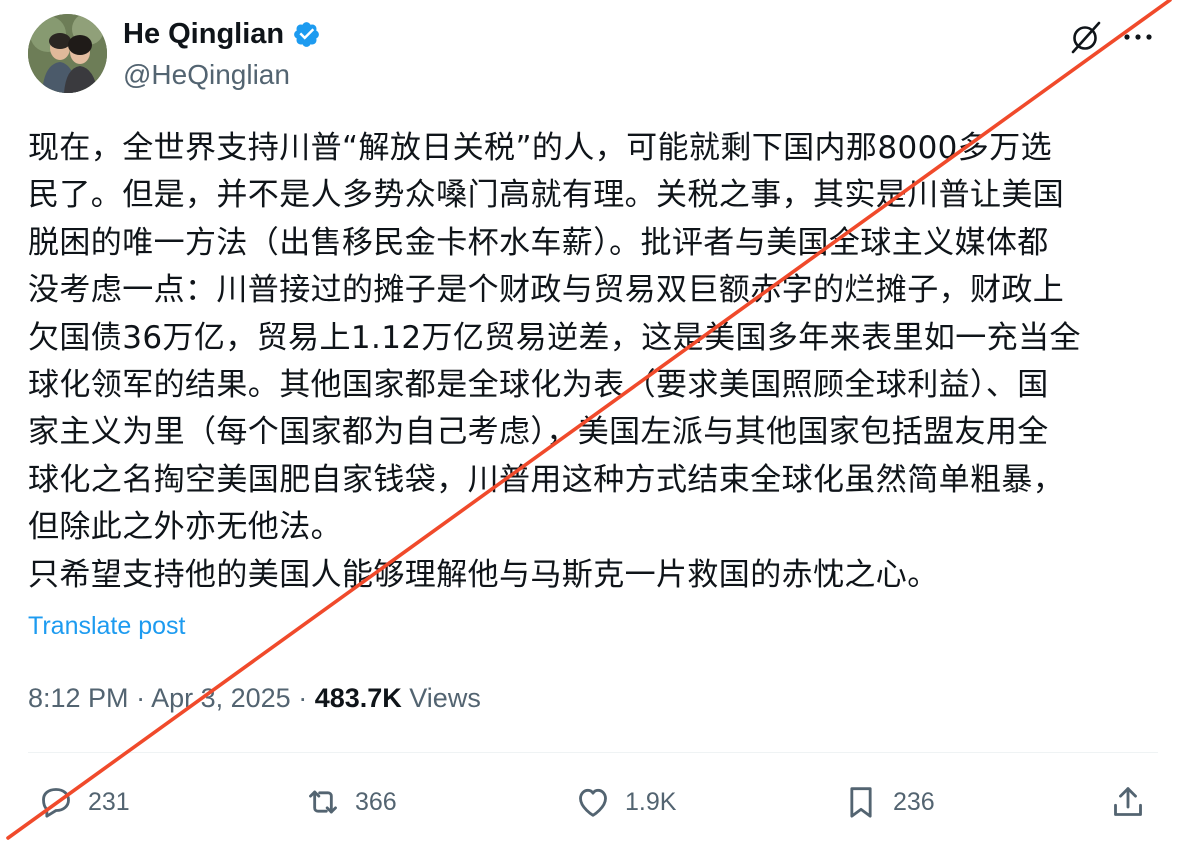 The image size is (1183, 843). I want to click on verified-badge-icon, so click(307, 34).